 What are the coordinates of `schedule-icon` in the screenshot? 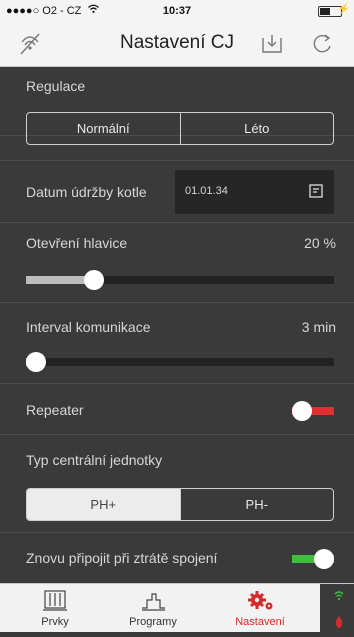 It's located at (153, 602).